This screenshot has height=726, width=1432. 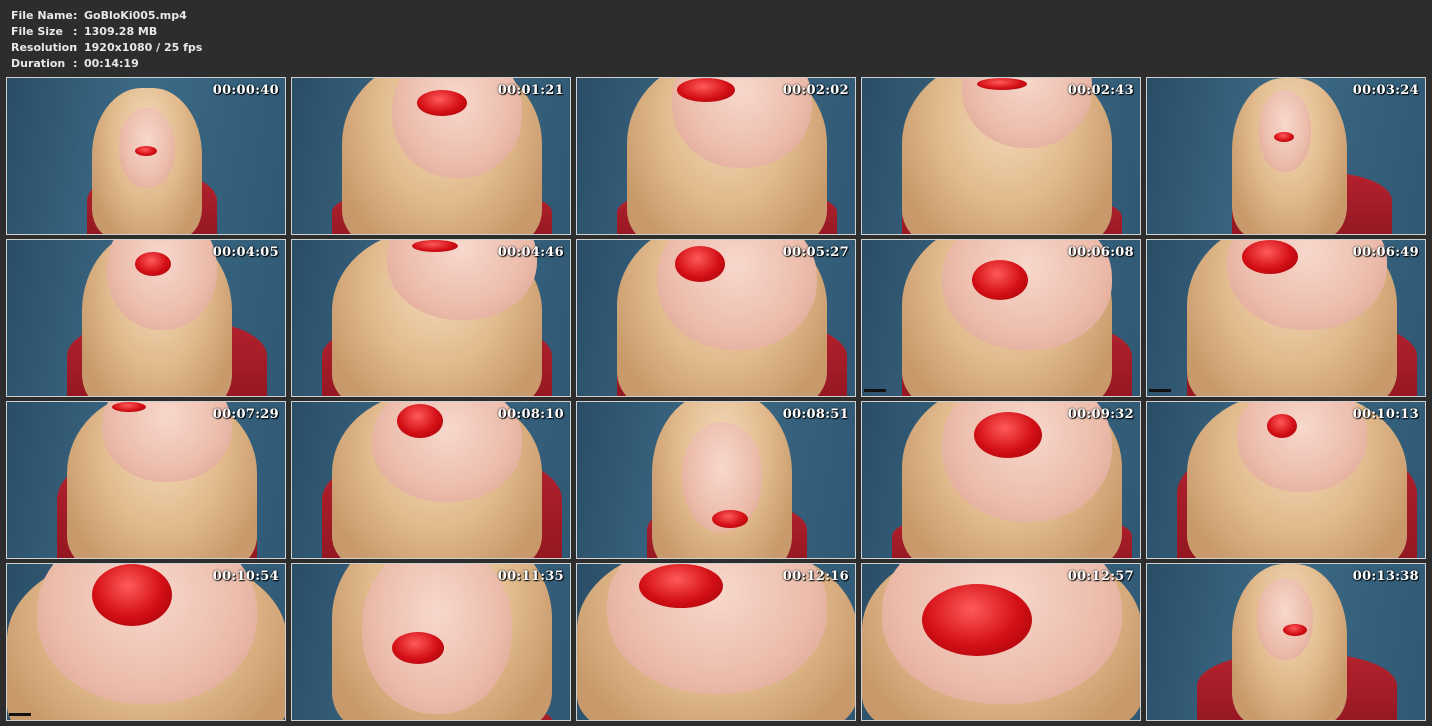 I want to click on resolution-value: 1920x1080 / 25 fps, so click(x=143, y=47).